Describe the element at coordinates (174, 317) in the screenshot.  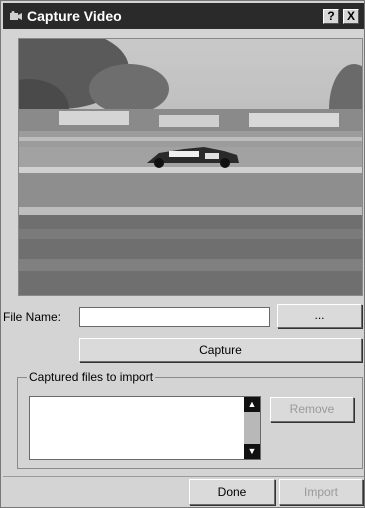
I see `file-name-input` at that location.